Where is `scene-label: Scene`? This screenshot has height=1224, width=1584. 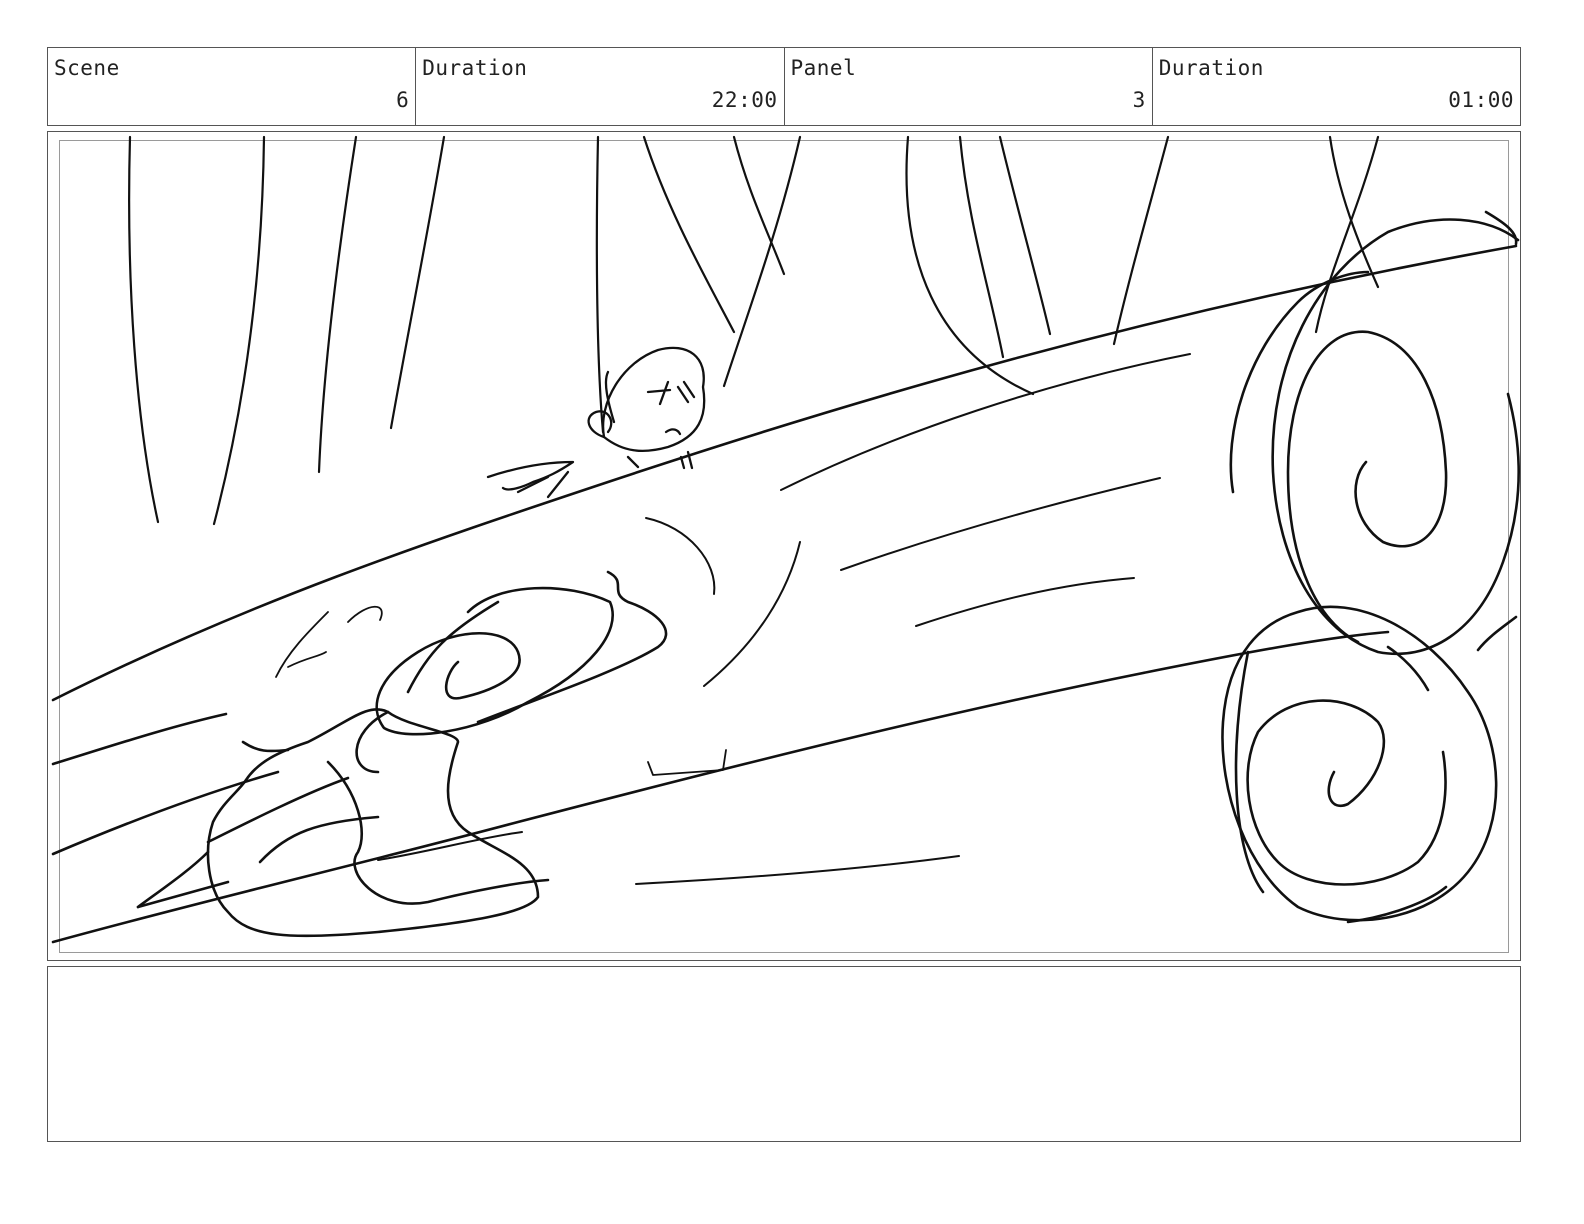 scene-label: Scene is located at coordinates (87, 68).